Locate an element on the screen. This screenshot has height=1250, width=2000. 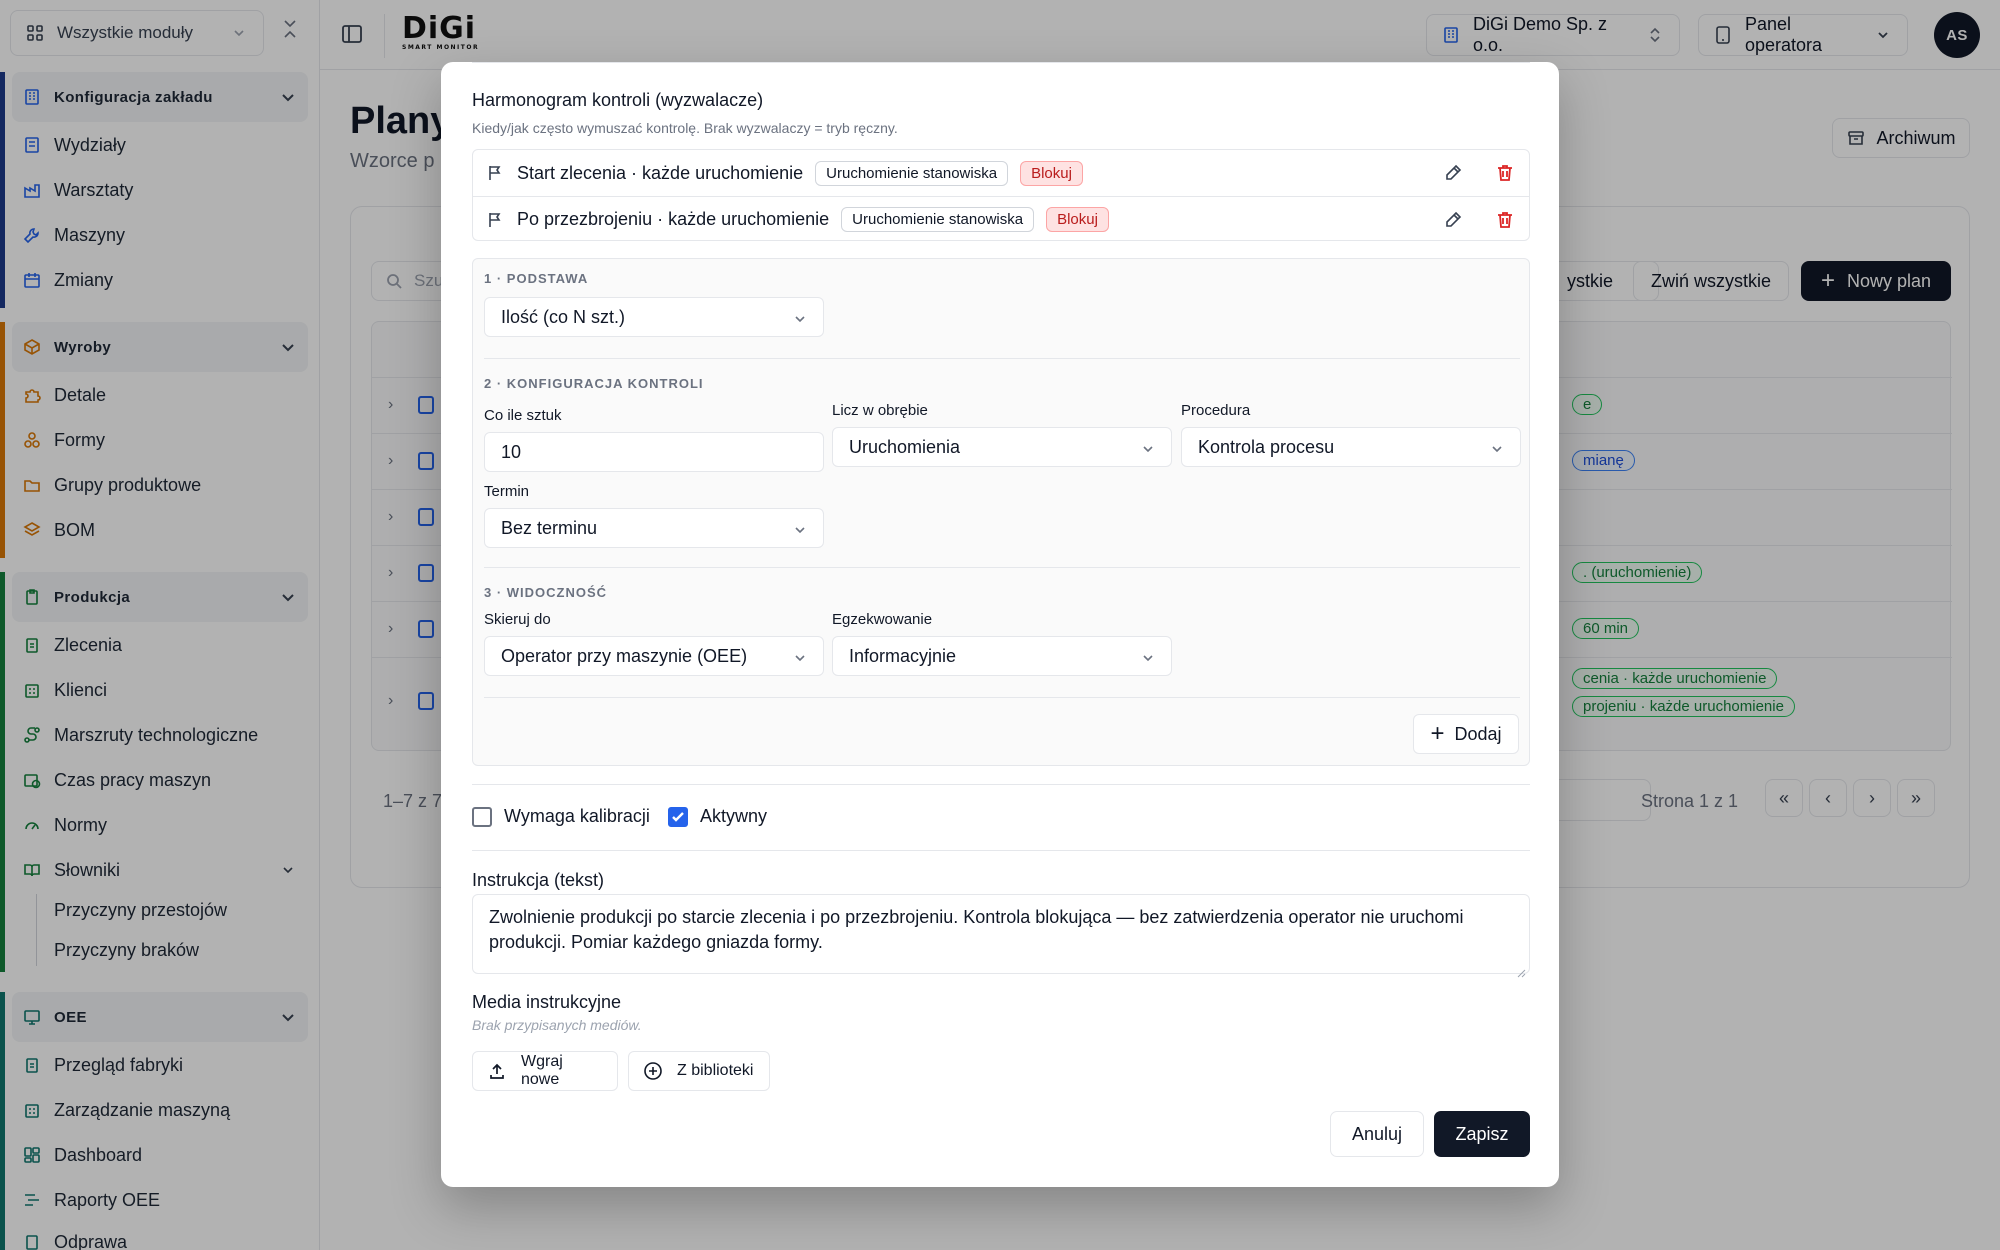
step-basis-title: 1 · PODSTAWA is located at coordinates (536, 278).